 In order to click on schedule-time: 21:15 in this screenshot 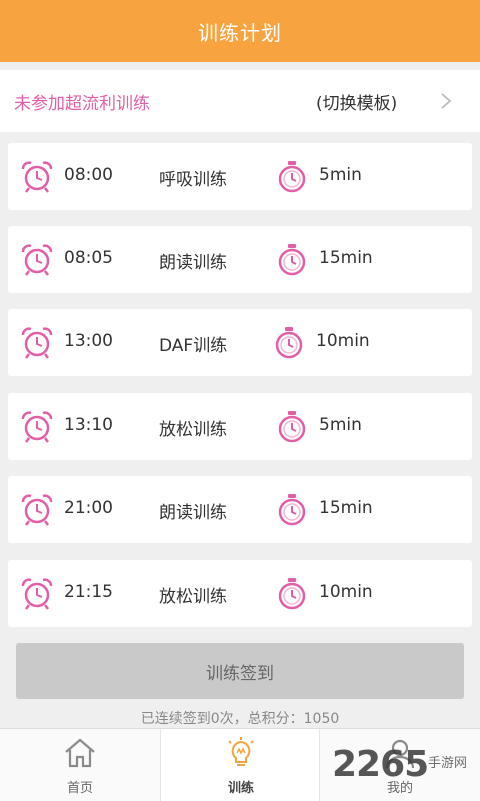, I will do `click(88, 592)`.